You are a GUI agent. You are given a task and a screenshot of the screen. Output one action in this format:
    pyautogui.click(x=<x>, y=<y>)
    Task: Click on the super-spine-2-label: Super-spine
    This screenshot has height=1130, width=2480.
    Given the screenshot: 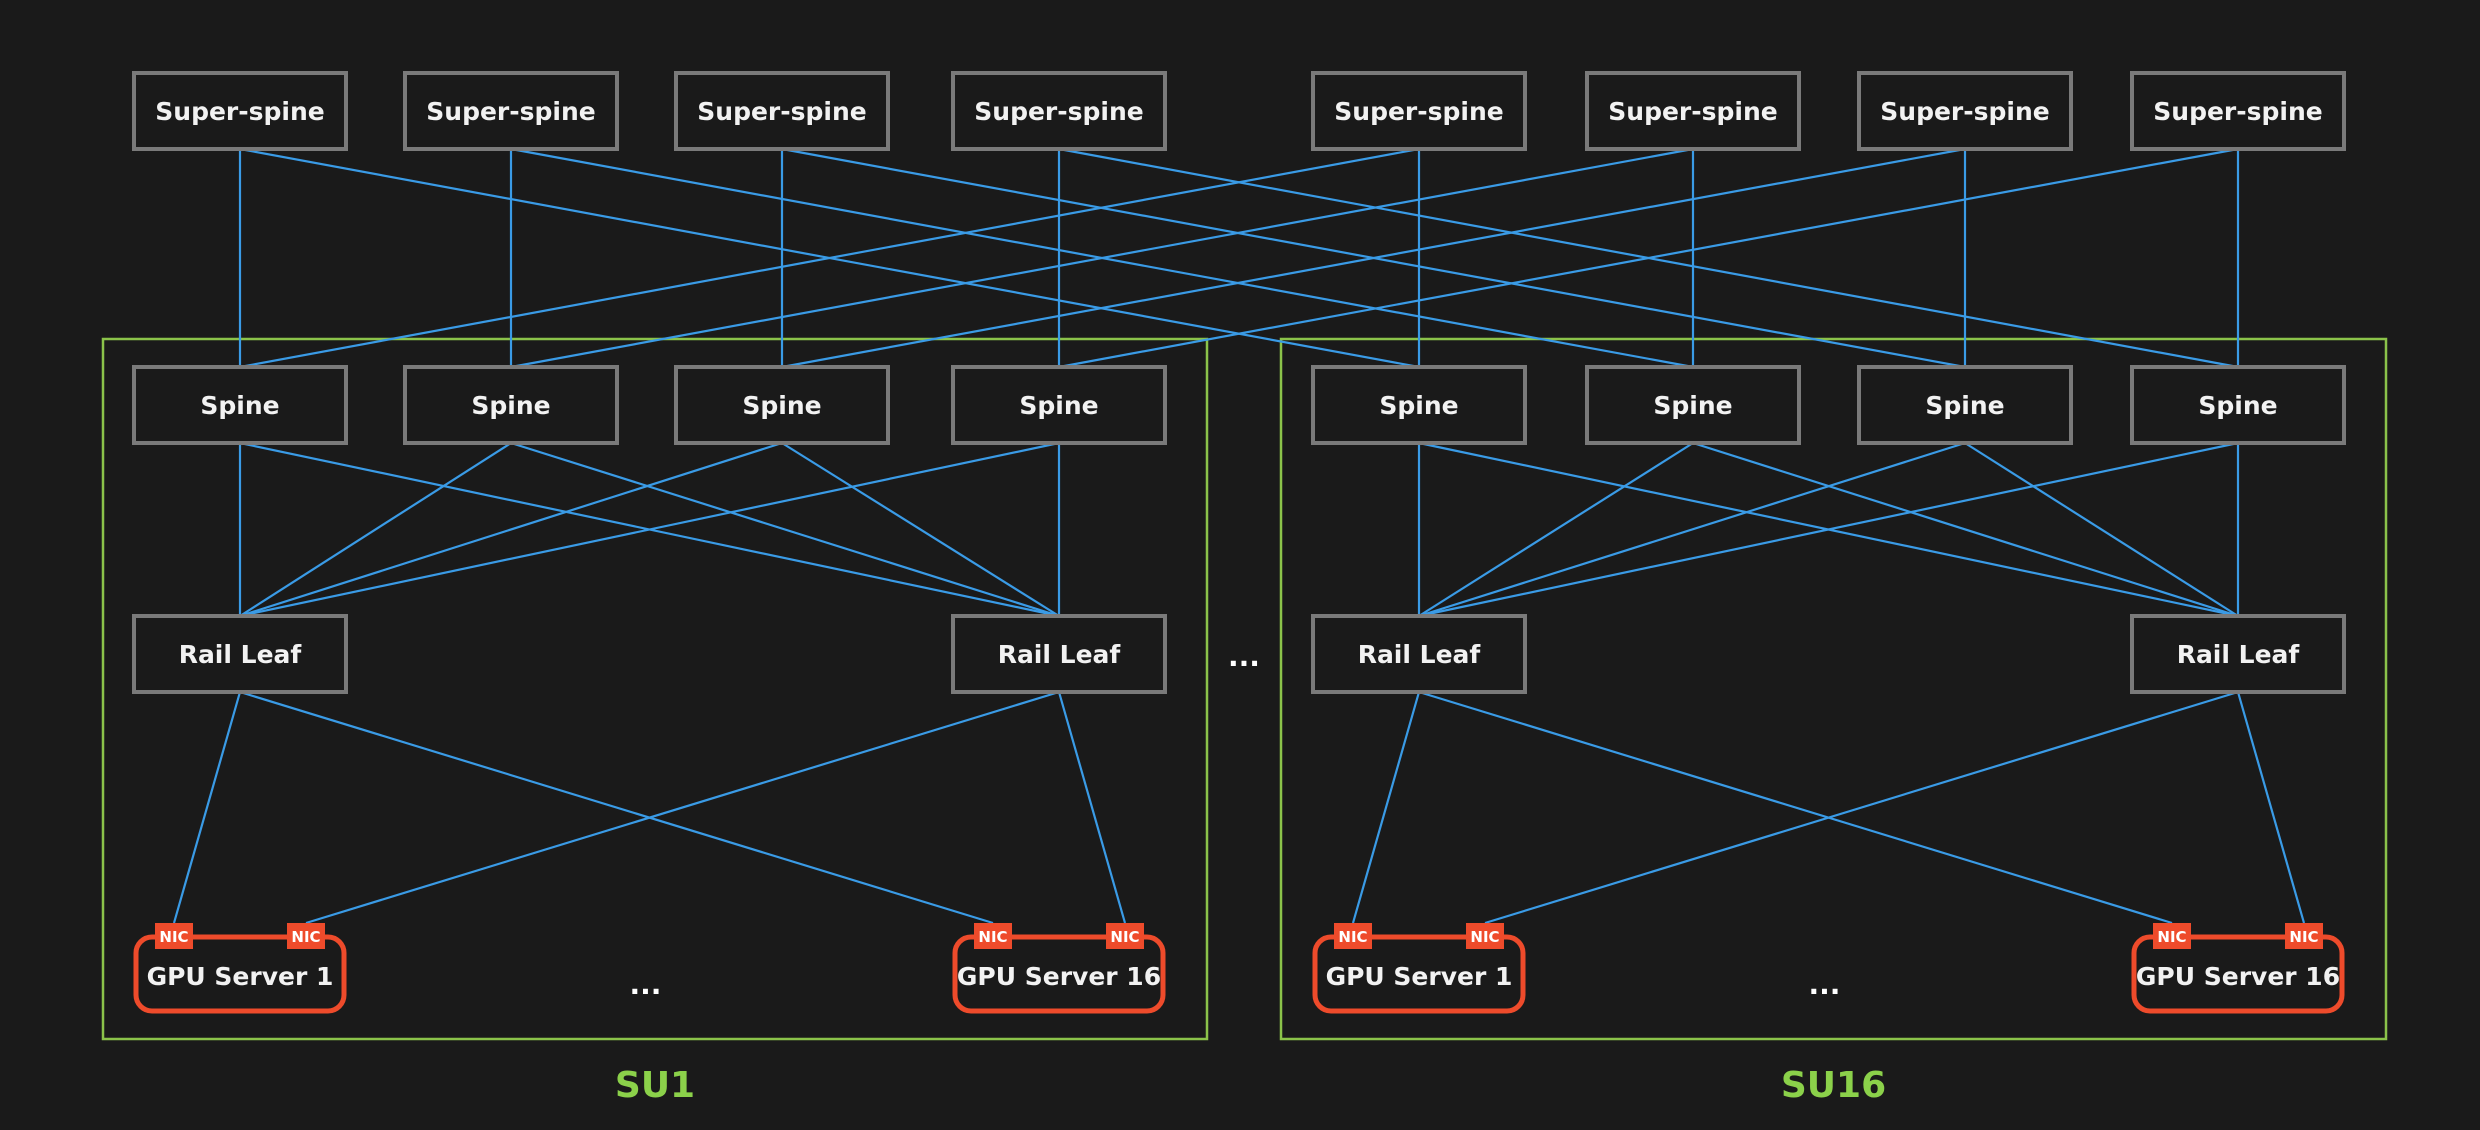 What is the action you would take?
    pyautogui.click(x=510, y=111)
    